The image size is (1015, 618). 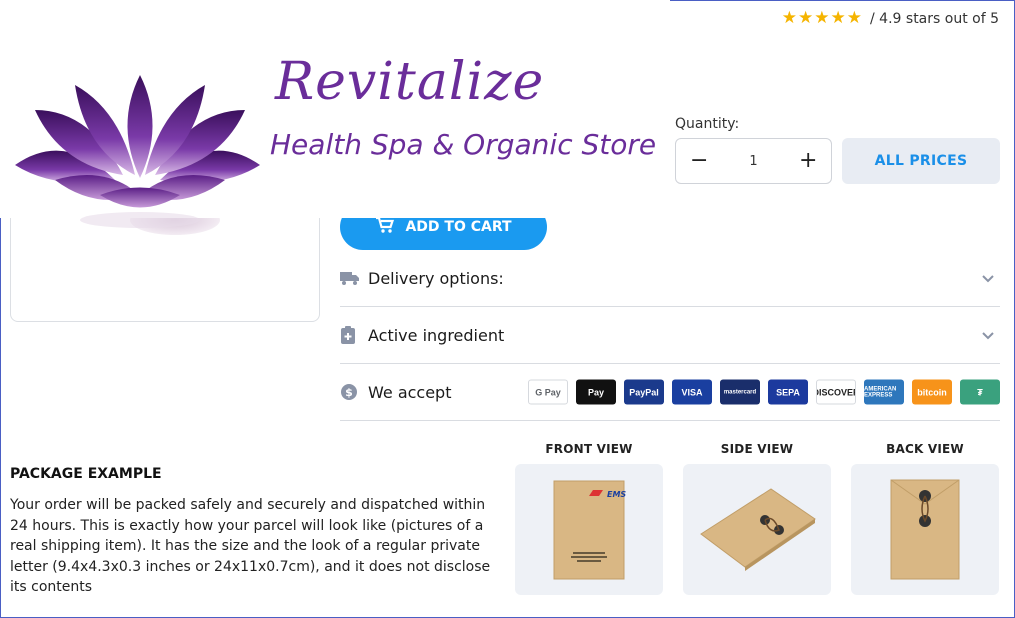 I want to click on ems-stamp: EMS, so click(x=616, y=494).